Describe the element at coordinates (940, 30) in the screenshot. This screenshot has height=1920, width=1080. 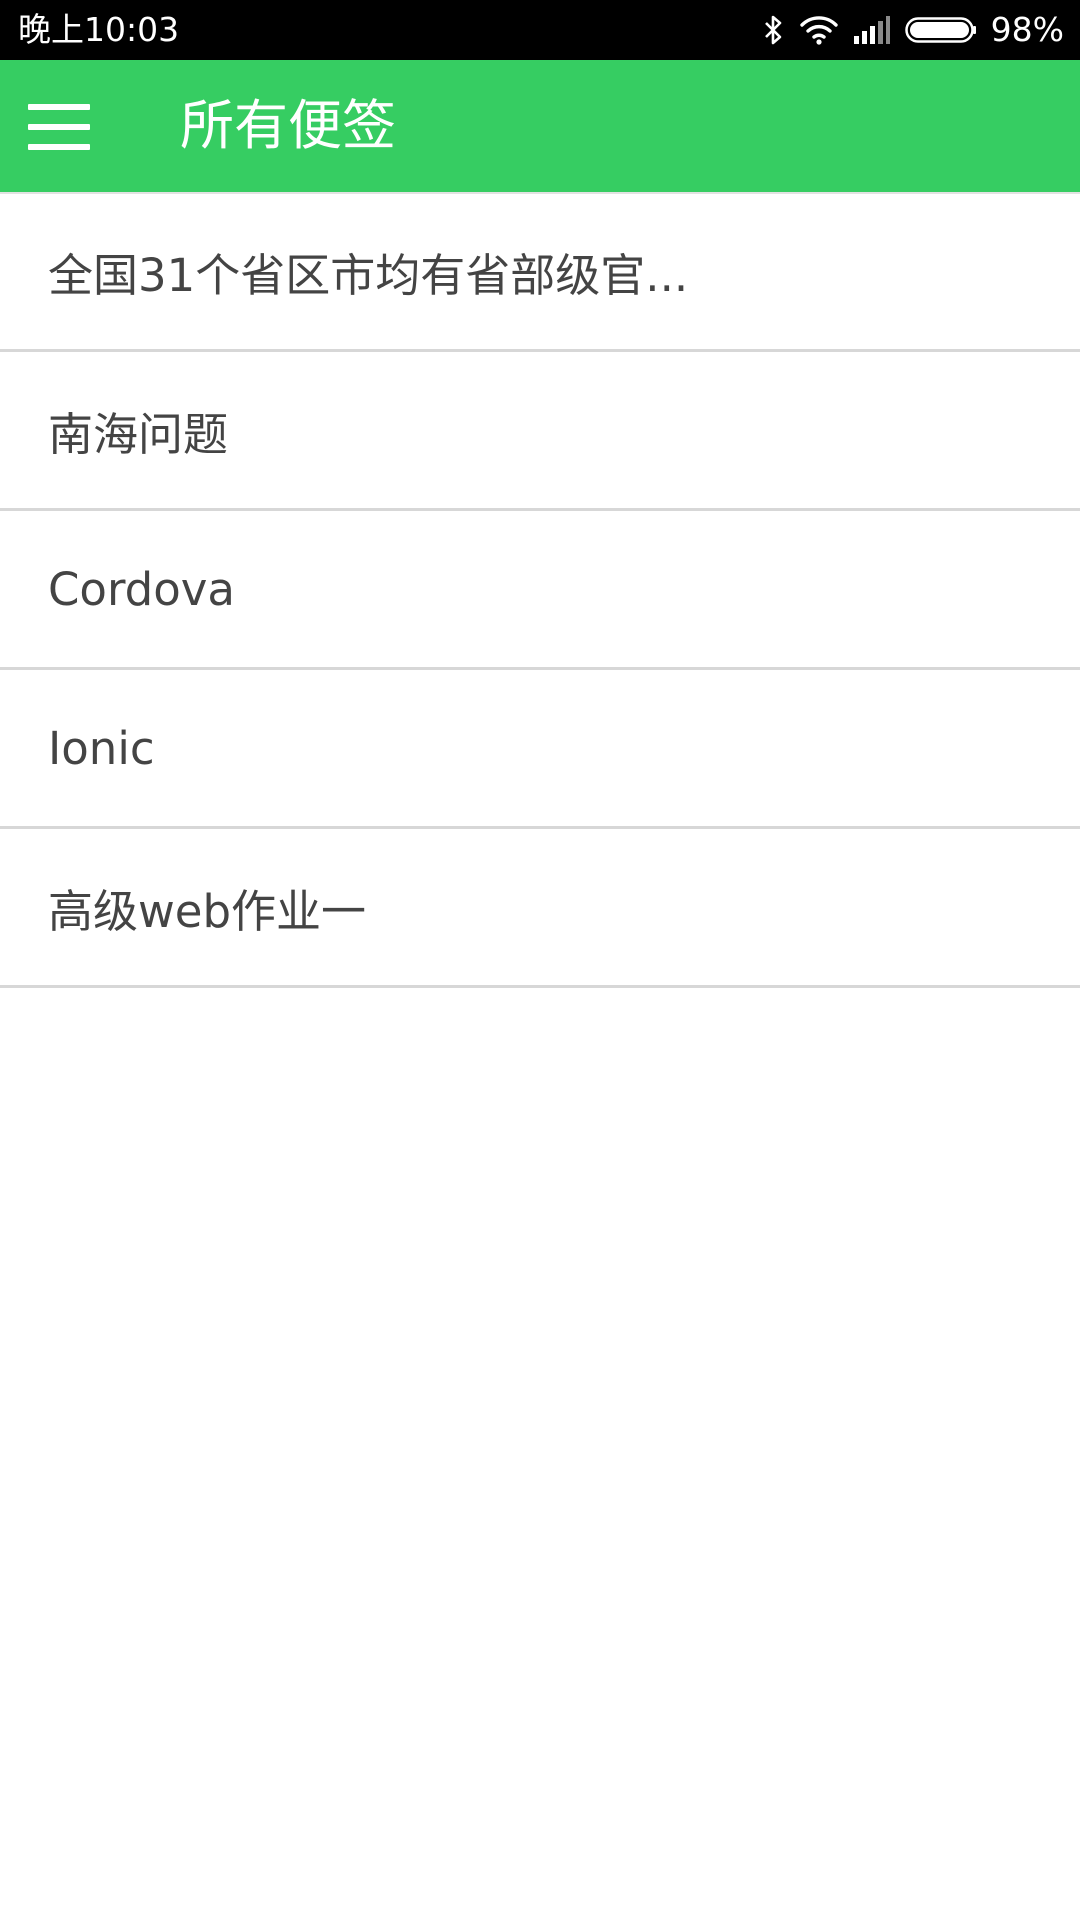
I see `battery-icon` at that location.